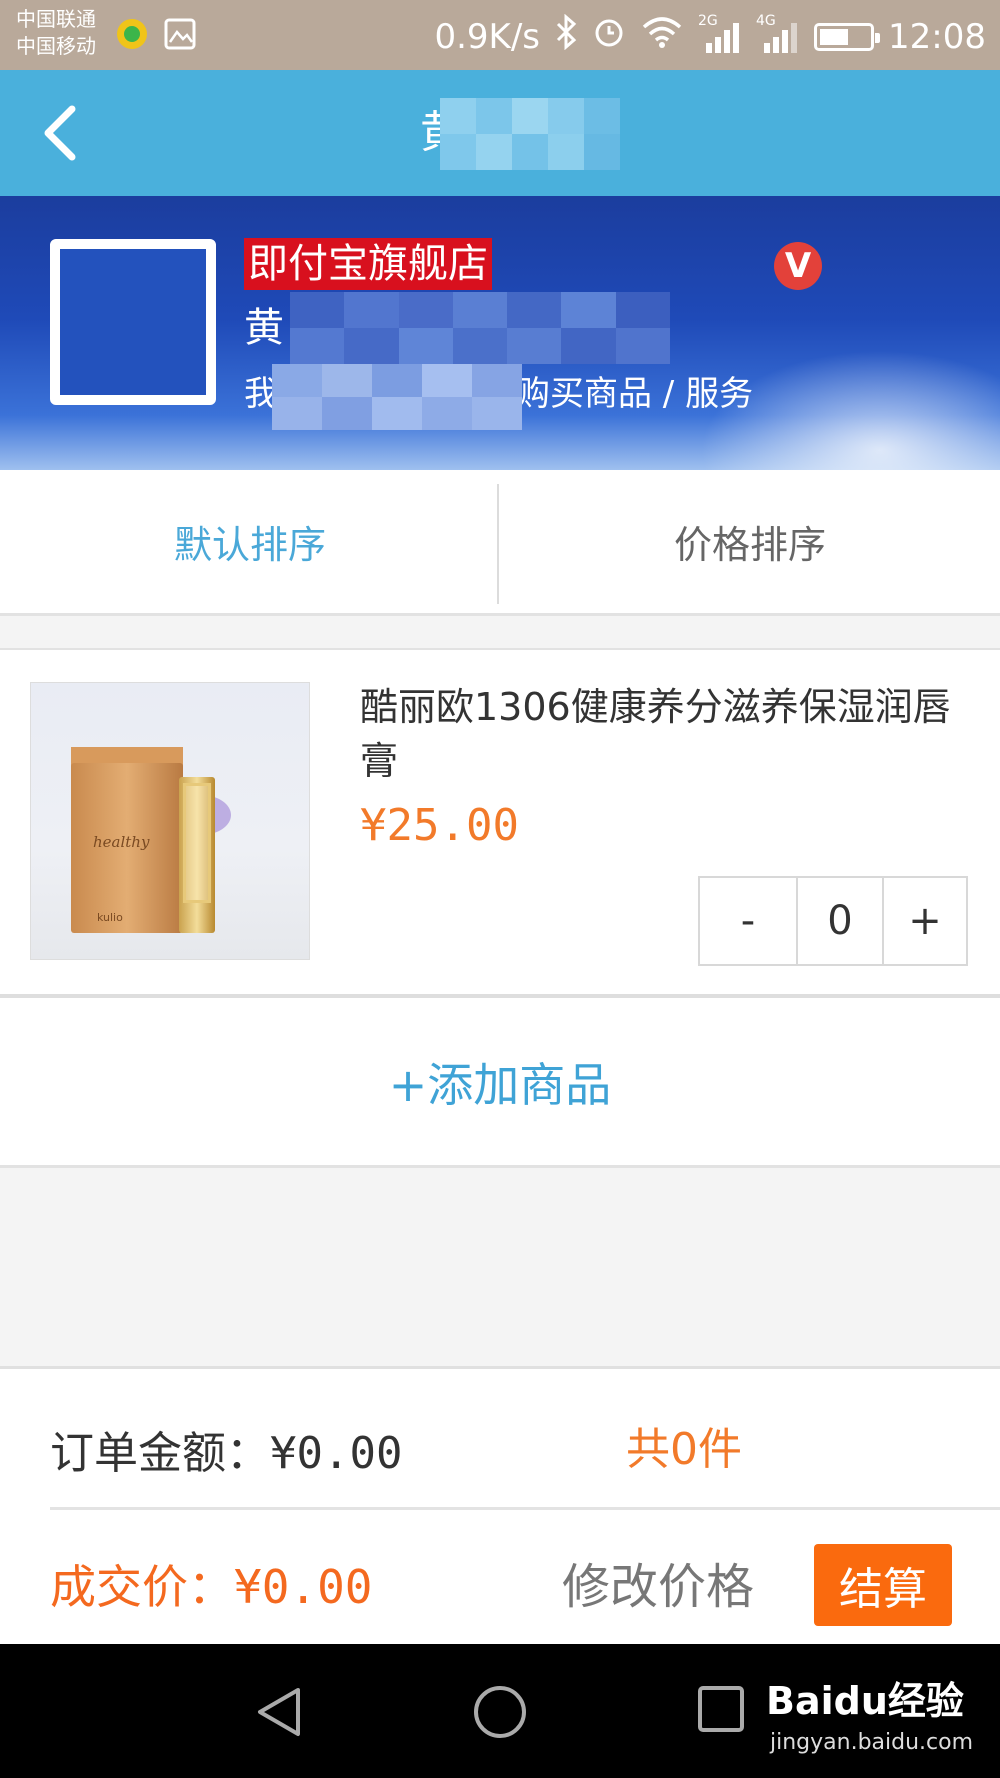 The width and height of the screenshot is (1000, 1778). I want to click on tab-divider, so click(498, 544).